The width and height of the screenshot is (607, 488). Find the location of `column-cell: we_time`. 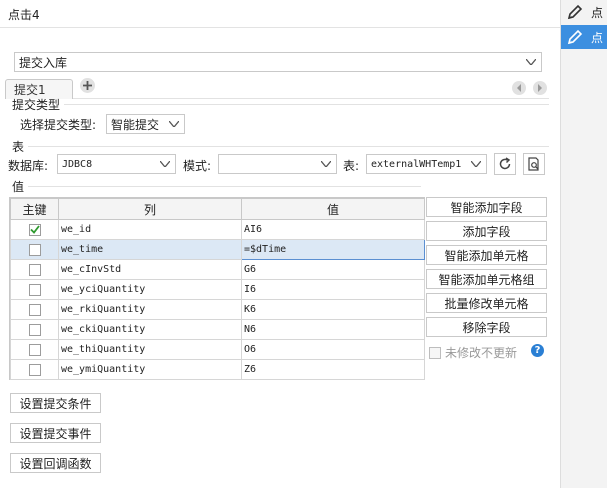

column-cell: we_time is located at coordinates (150, 249).